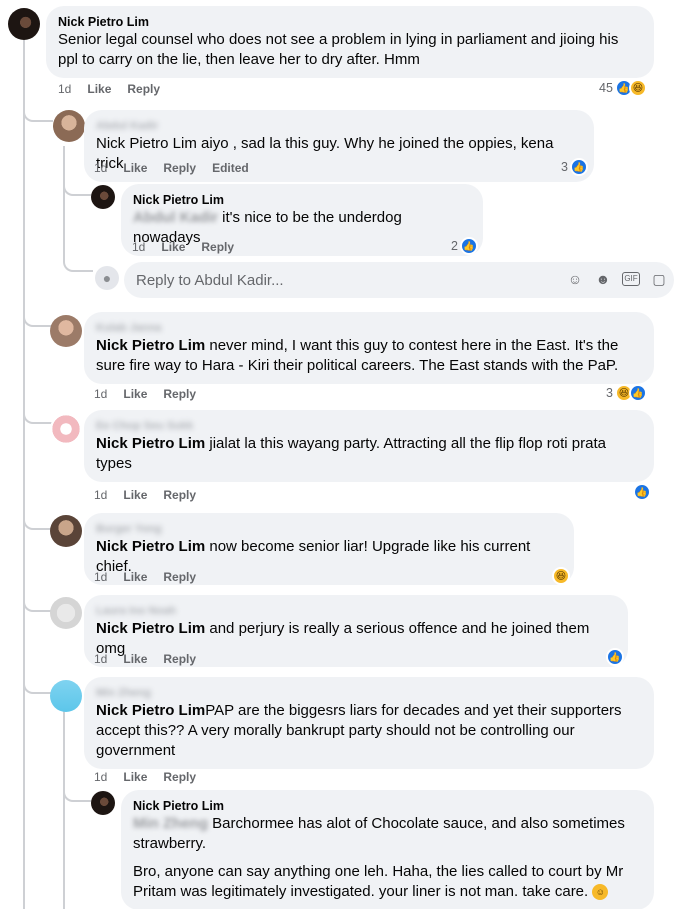  I want to click on emoji-icon: ☻, so click(603, 279).